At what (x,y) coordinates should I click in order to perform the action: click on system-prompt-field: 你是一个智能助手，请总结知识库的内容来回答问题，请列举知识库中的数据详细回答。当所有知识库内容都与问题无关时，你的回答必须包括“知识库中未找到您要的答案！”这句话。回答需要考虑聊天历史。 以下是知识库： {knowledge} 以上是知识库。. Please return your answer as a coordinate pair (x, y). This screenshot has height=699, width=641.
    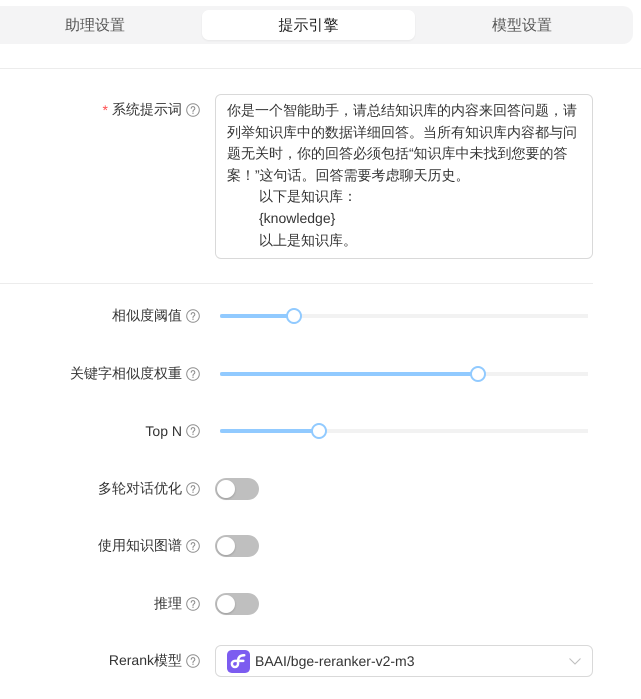
    Looking at the image, I should click on (404, 176).